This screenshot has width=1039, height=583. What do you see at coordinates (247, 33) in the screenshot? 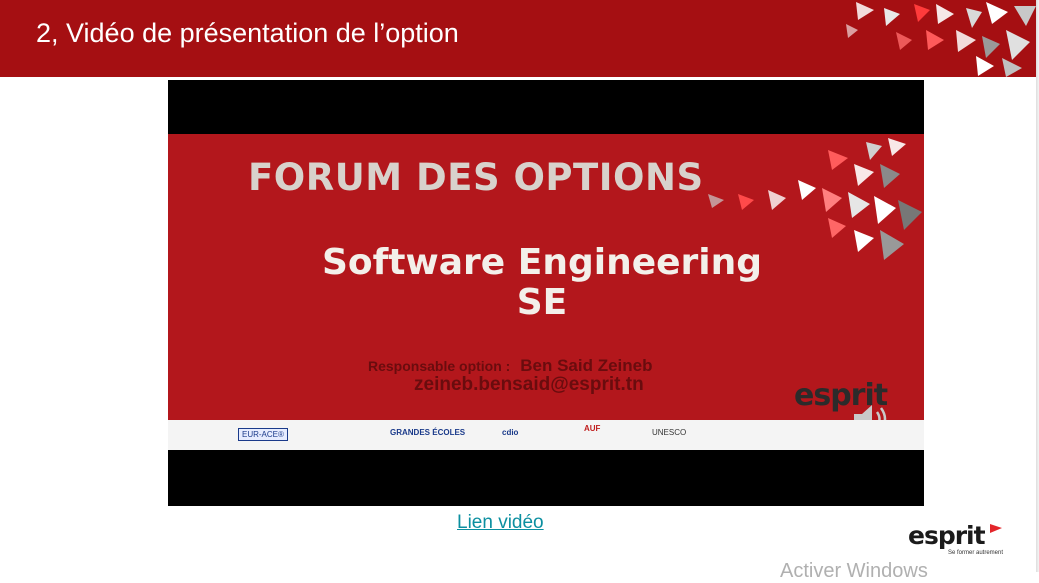
I see `page-title: 2, Vidéo de présentation de l’option` at bounding box center [247, 33].